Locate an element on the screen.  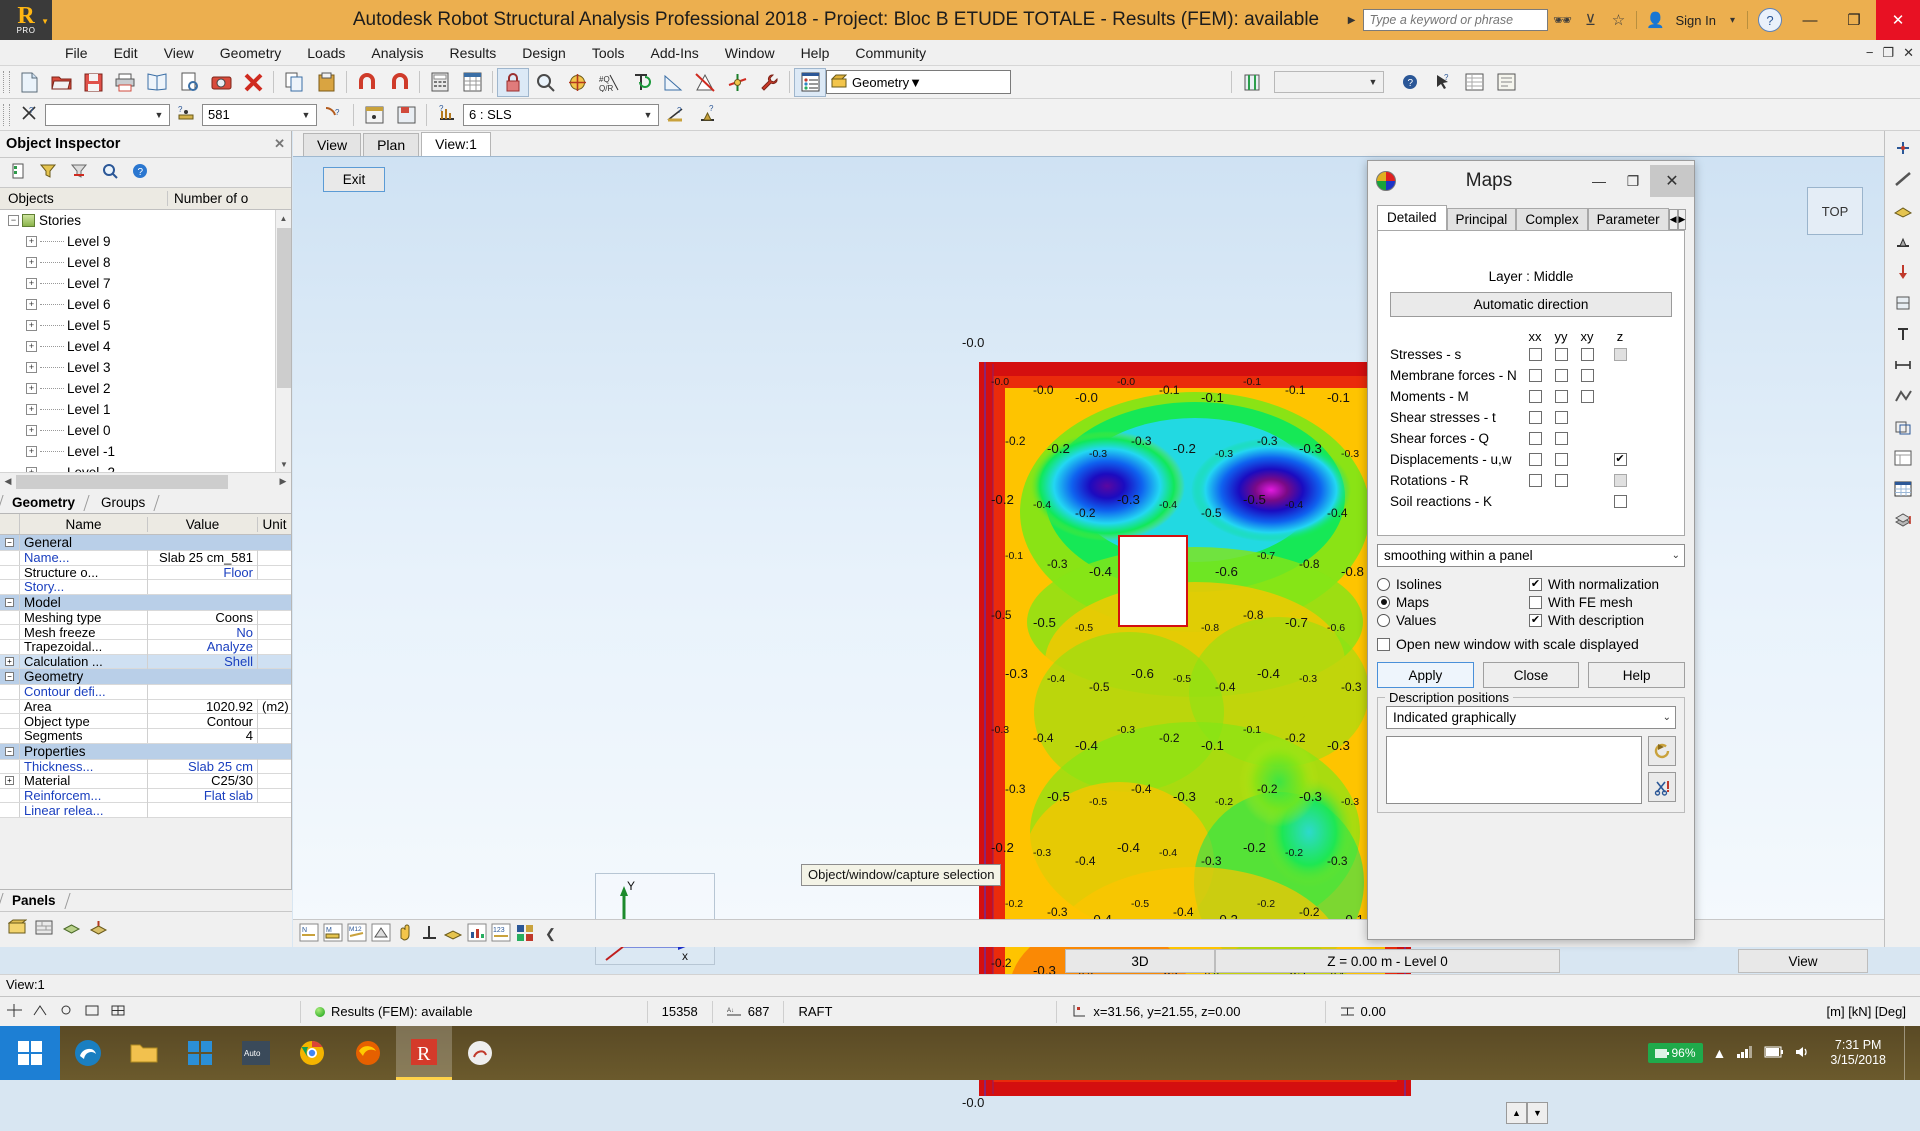
scroll-right-icon: ▶ is located at coordinates (283, 481).